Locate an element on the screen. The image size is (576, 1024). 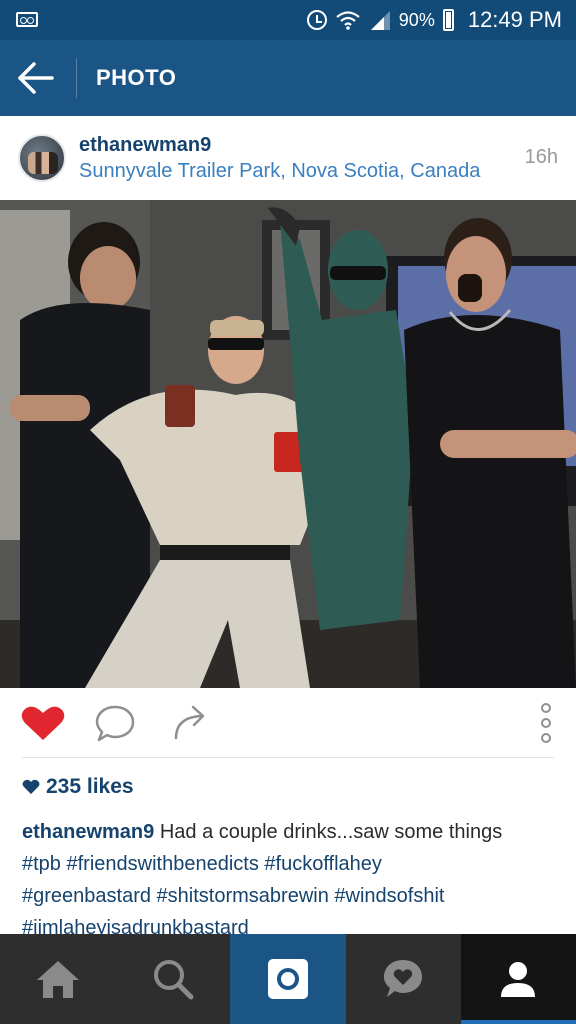
wifi-icon is located at coordinates (348, 20).